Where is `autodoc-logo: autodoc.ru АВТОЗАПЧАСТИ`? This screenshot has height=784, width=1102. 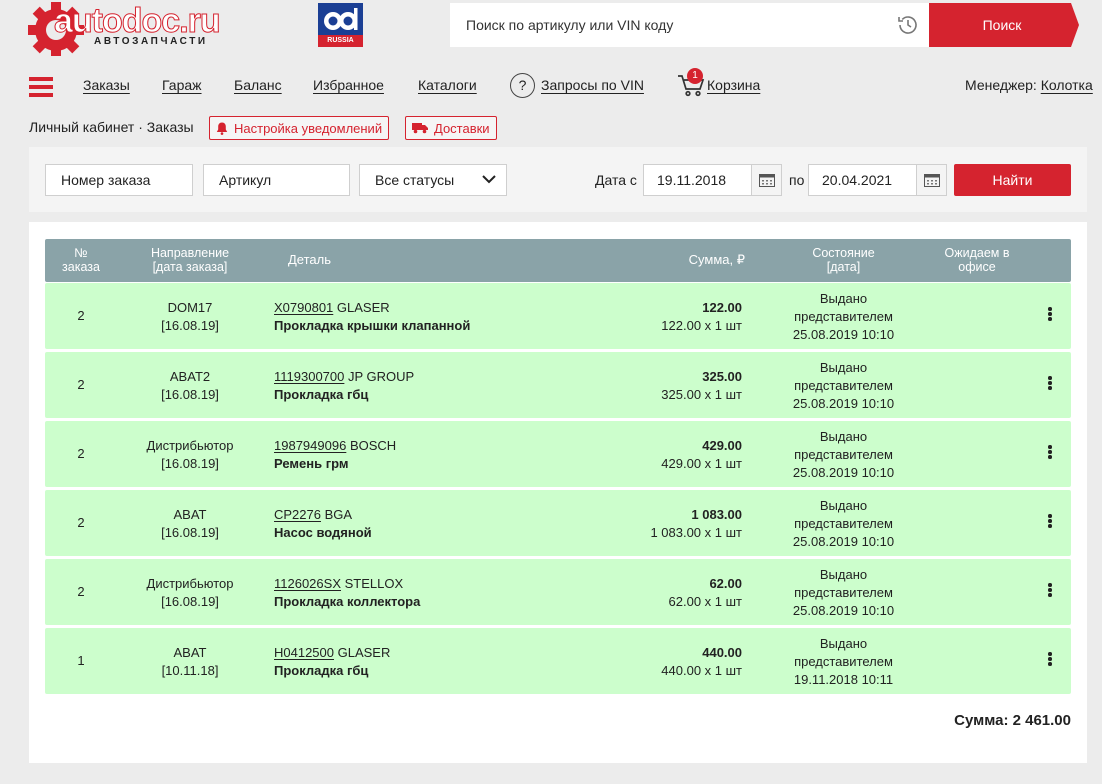 autodoc-logo: autodoc.ru АВТОЗАПЧАСТИ is located at coordinates (133, 29).